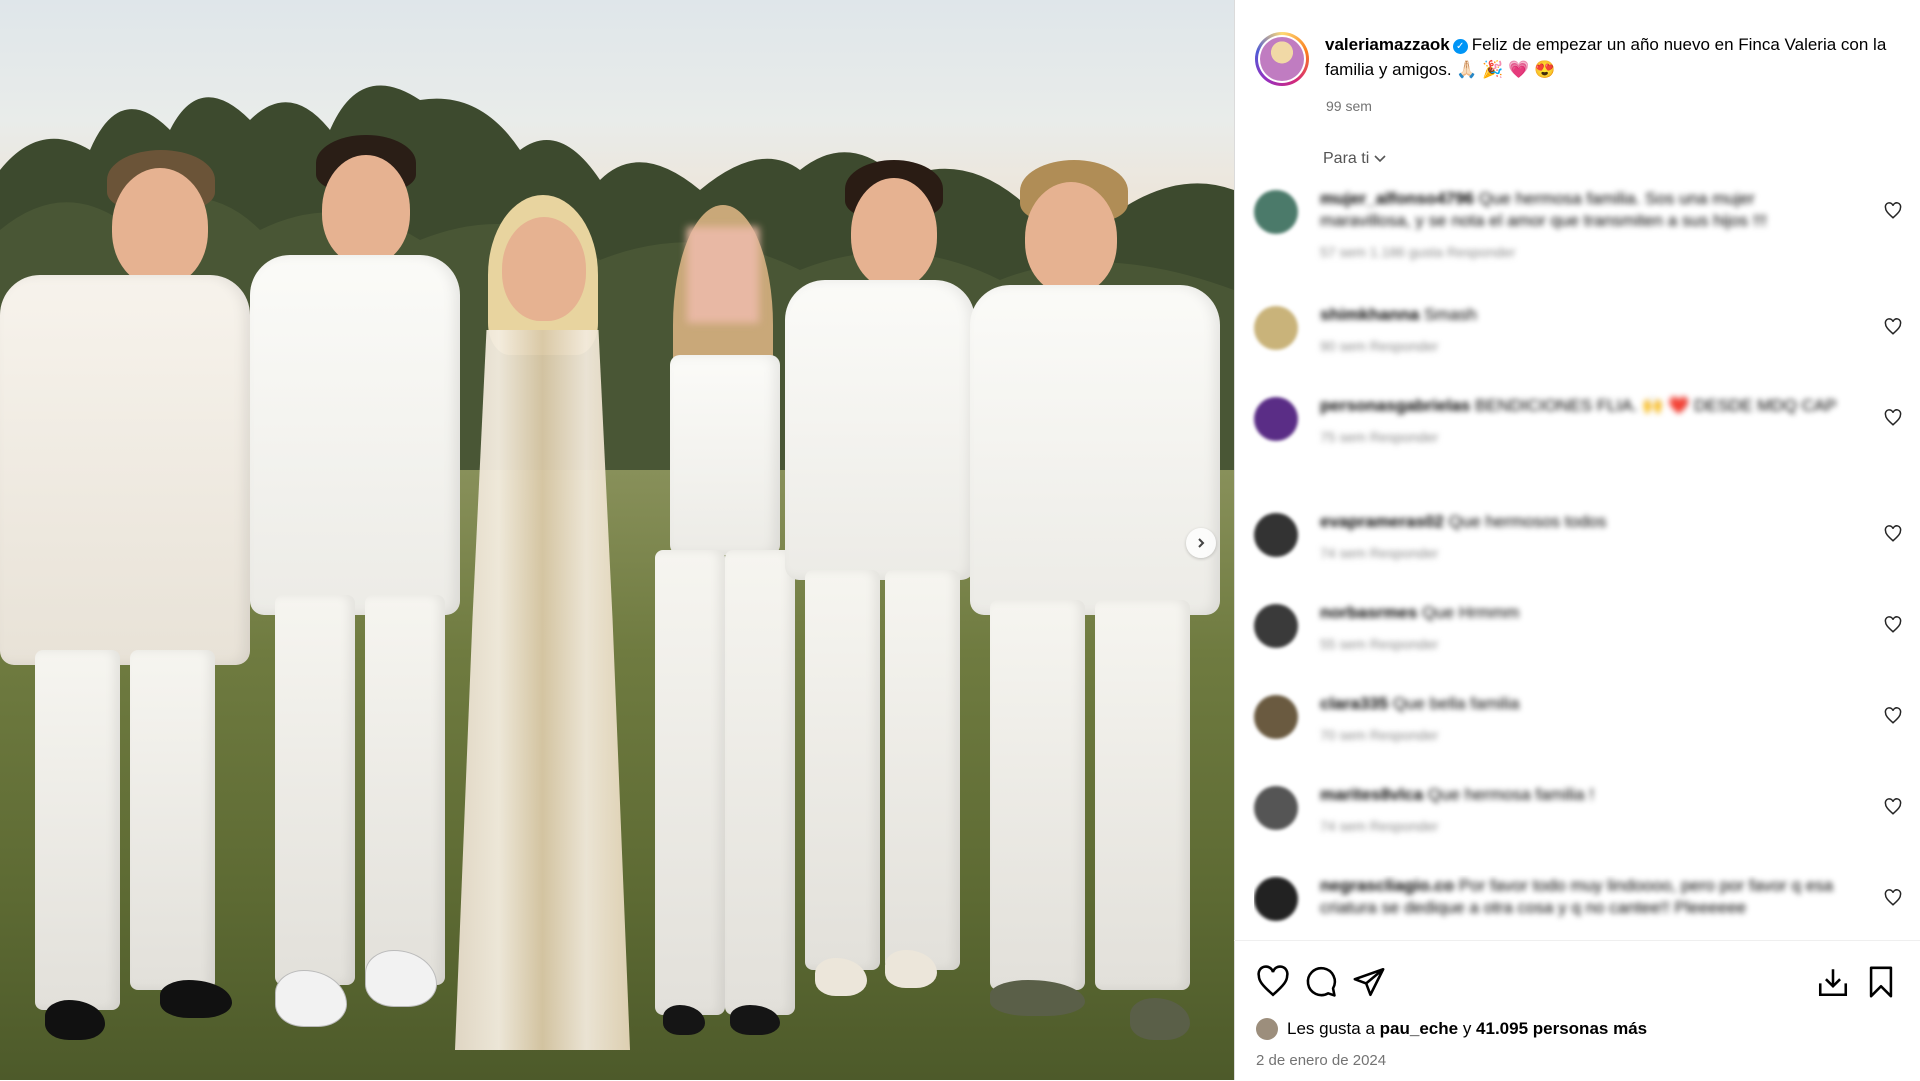  Describe the element at coordinates (1833, 982) in the screenshot. I see `save-download-icon` at that location.